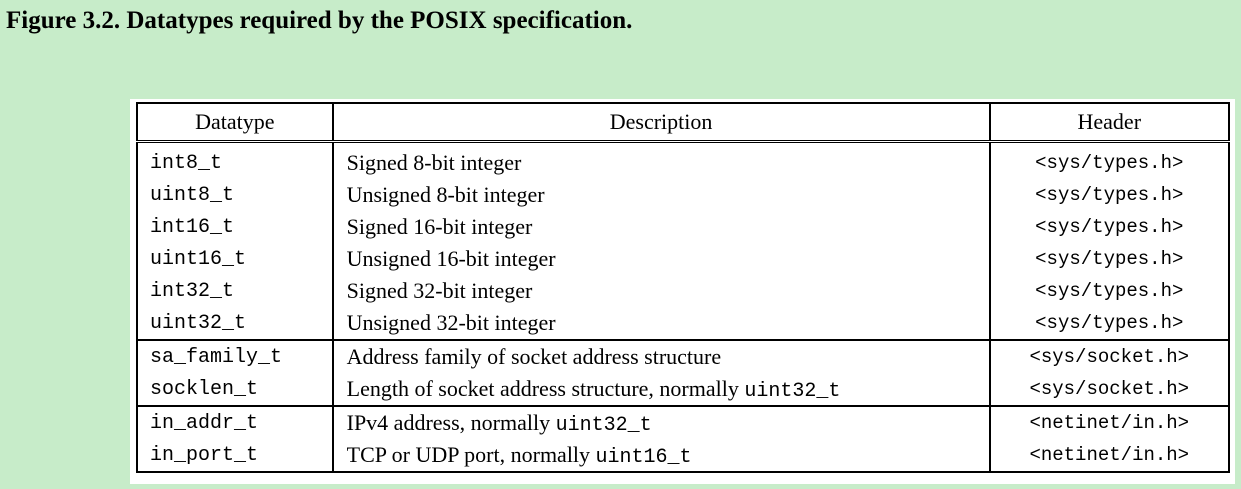  What do you see at coordinates (661, 323) in the screenshot?
I see `description-cell: Unsigned 32-bit integer` at bounding box center [661, 323].